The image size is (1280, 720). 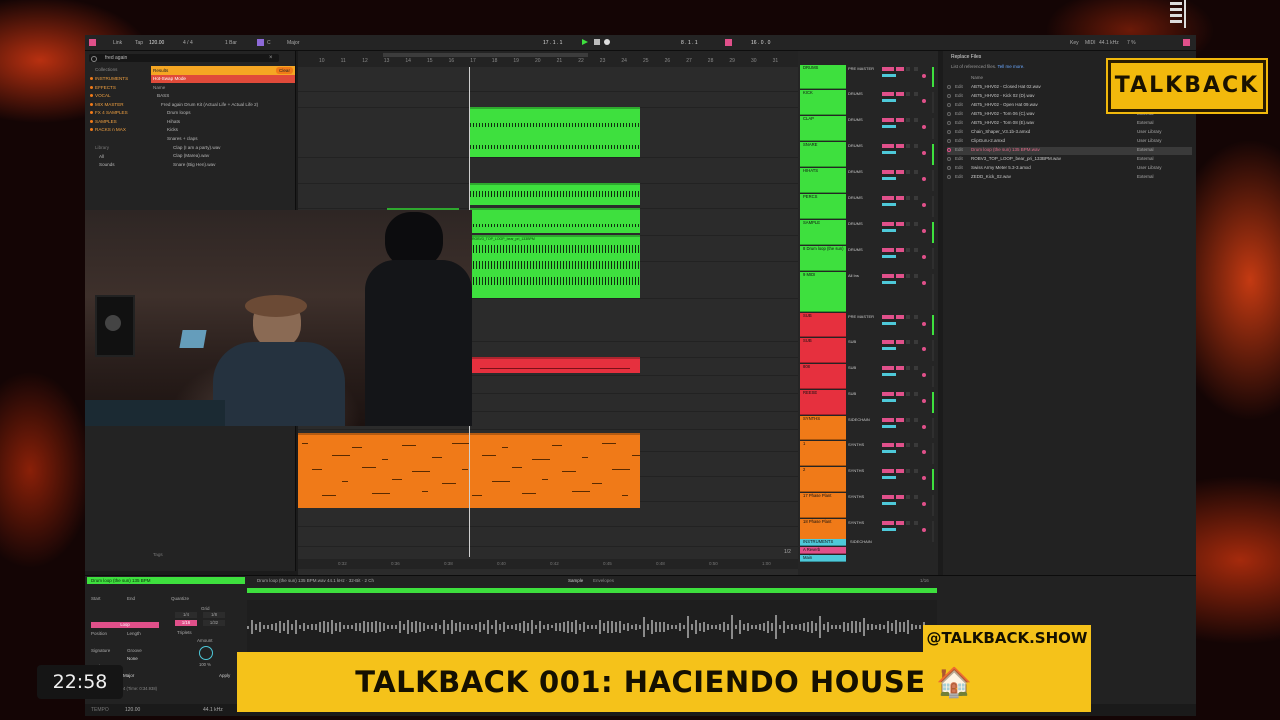 I want to click on track-header: SNARE, so click(x=823, y=154).